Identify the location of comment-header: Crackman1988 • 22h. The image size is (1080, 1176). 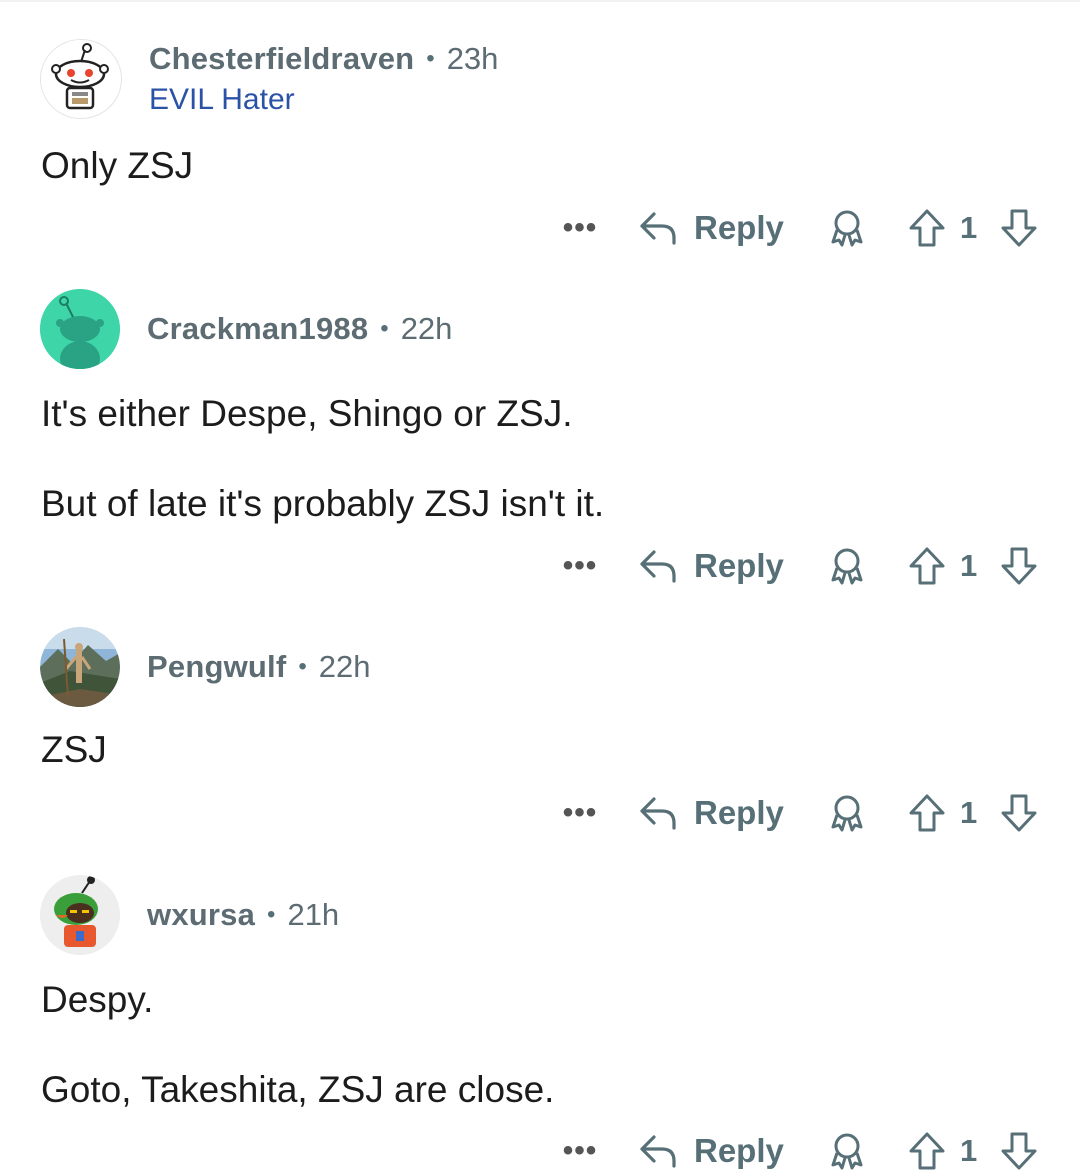
(246, 329).